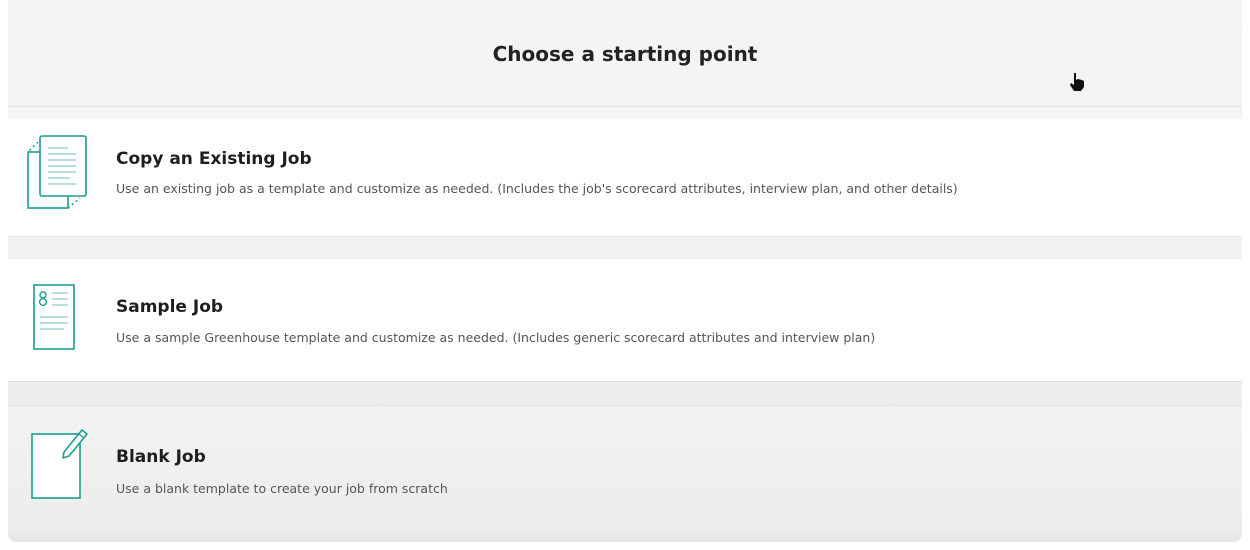 Image resolution: width=1250 pixels, height=550 pixels. I want to click on option-title: Blank Job, so click(161, 457).